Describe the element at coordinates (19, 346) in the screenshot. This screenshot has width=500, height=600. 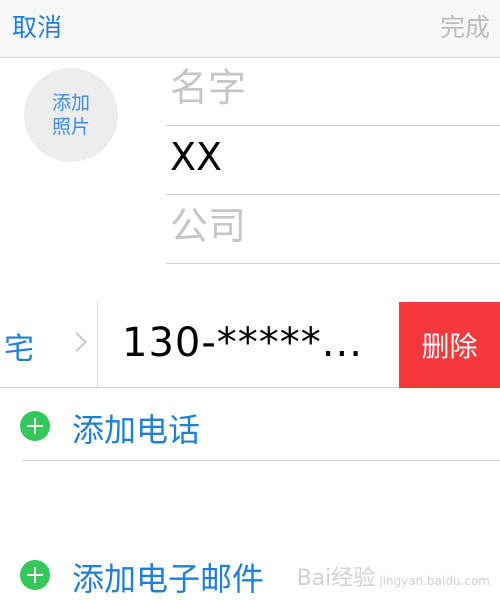
I see `phone-type-label: 宅` at that location.